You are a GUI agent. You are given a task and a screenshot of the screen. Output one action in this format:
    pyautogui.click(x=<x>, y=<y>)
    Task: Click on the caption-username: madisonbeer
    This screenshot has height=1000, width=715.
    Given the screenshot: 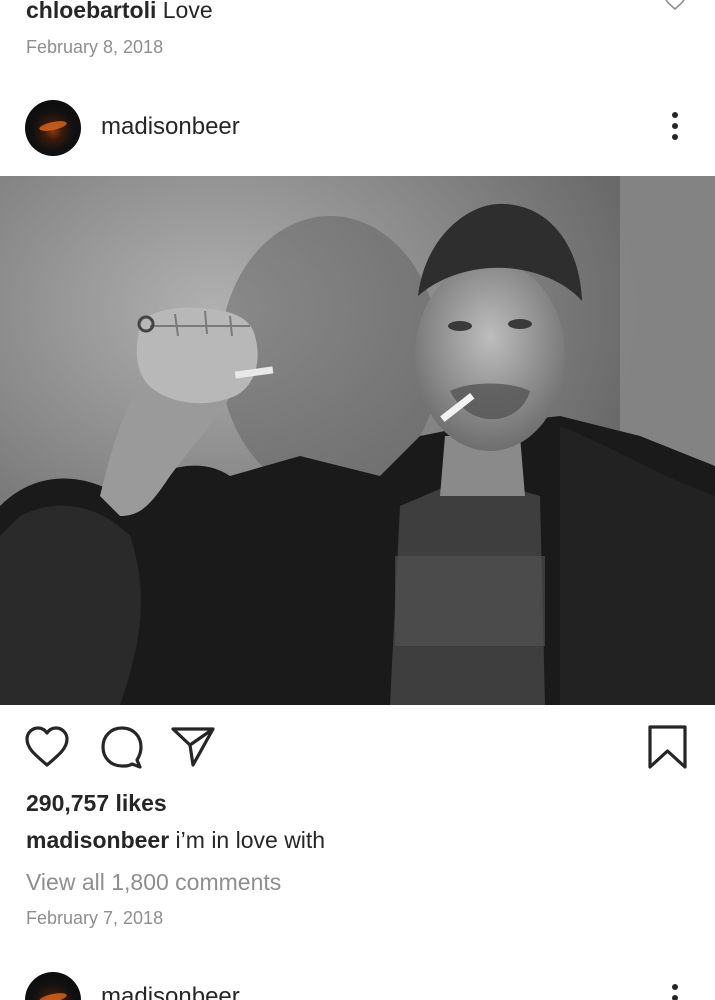 What is the action you would take?
    pyautogui.click(x=97, y=840)
    